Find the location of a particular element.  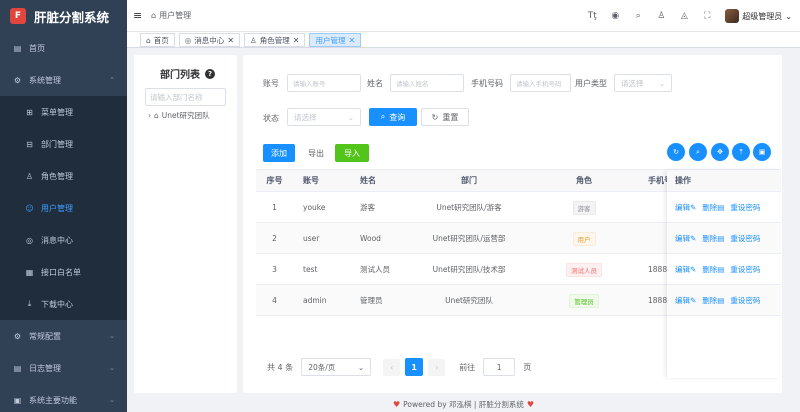

github-icon: ◉ is located at coordinates (615, 16).